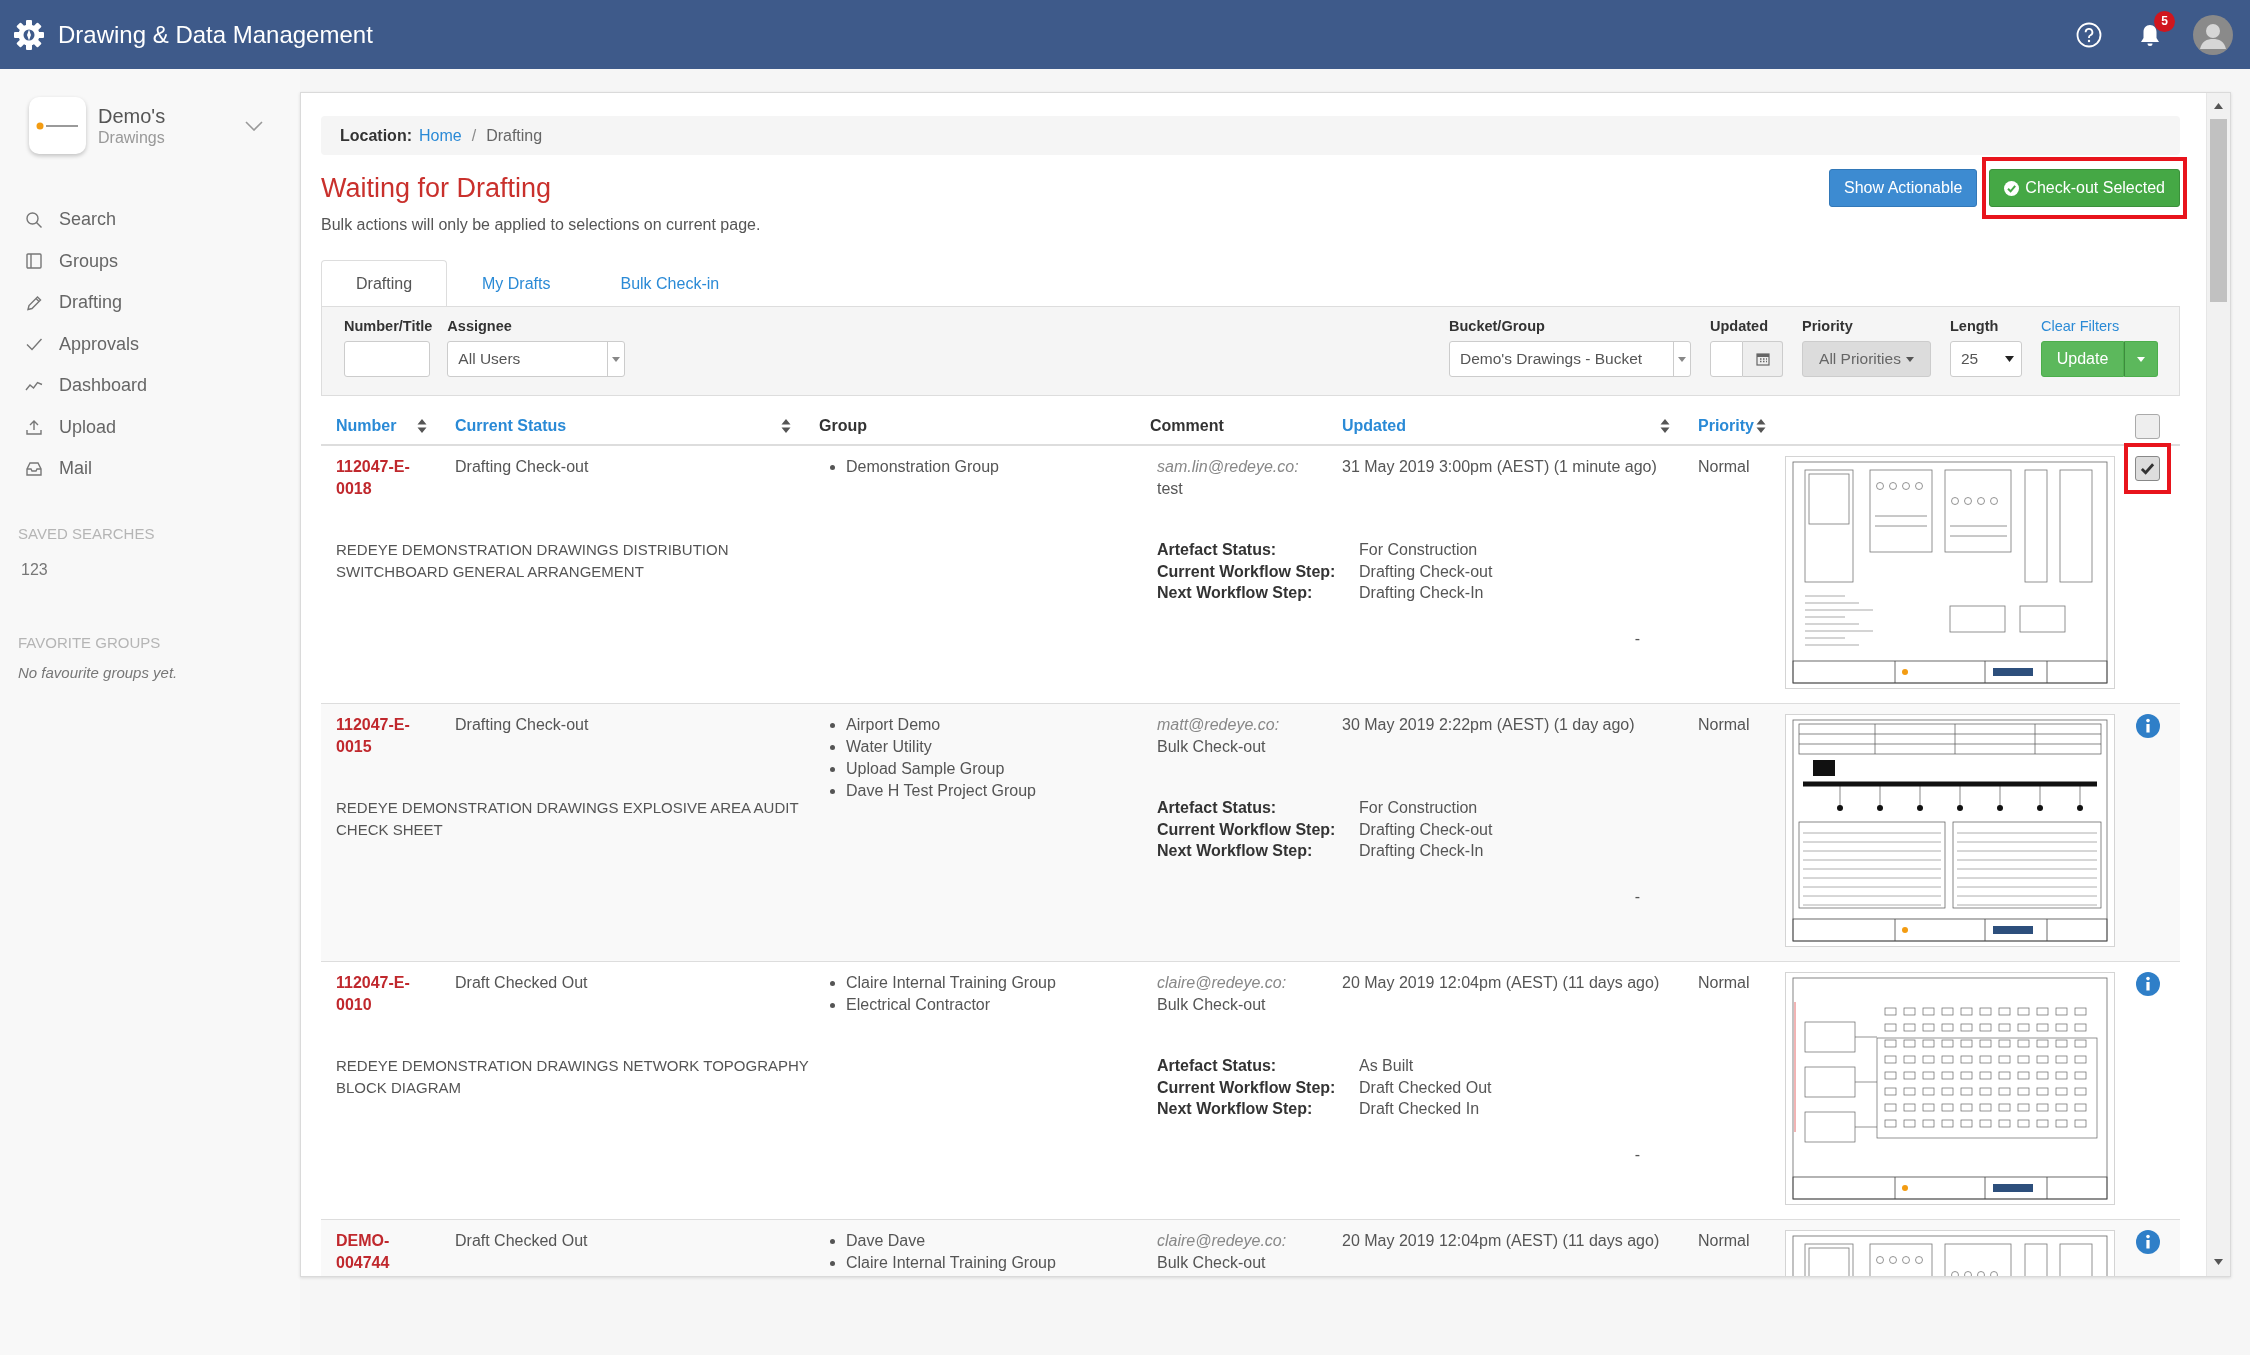 The image size is (2250, 1355). What do you see at coordinates (254, 125) in the screenshot?
I see `chevron-down-icon` at bounding box center [254, 125].